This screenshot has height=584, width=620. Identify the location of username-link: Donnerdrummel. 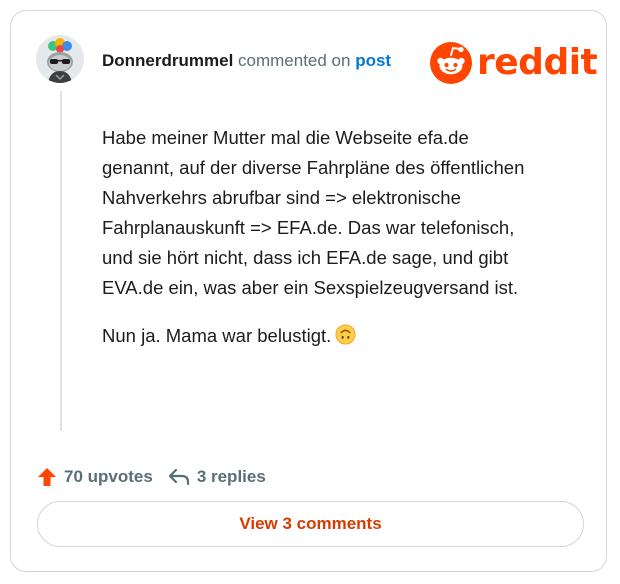
(167, 60).